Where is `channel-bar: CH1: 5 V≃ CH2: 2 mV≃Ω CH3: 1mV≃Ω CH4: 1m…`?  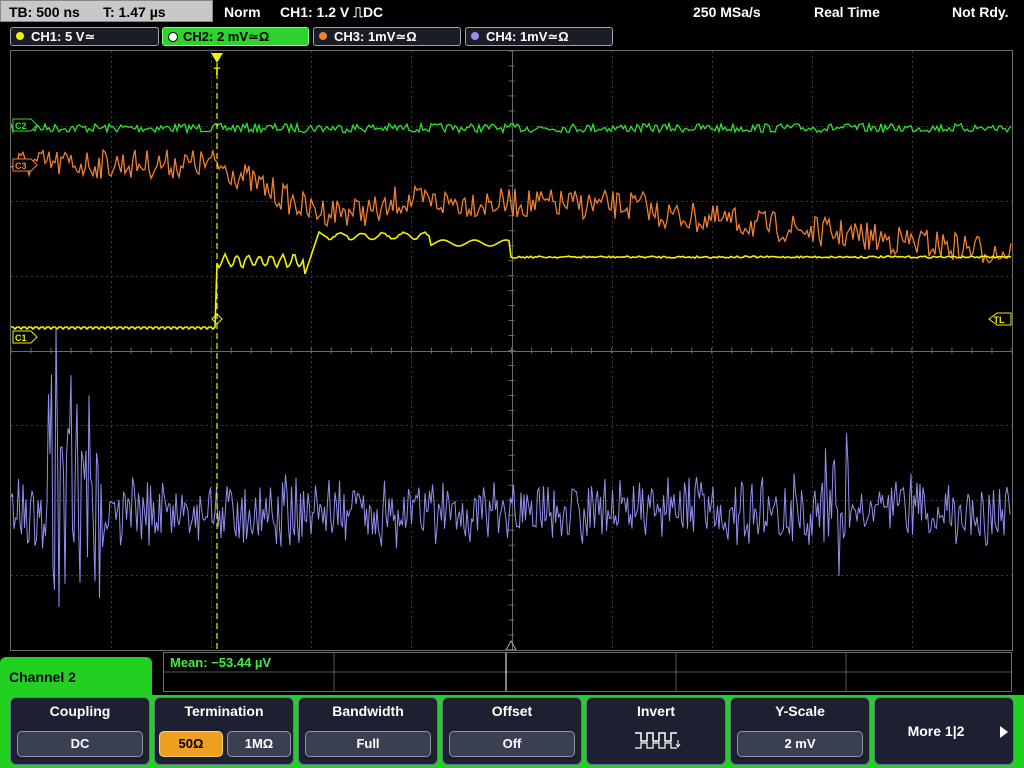
channel-bar: CH1: 5 V≃ CH2: 2 mV≃Ω CH3: 1mV≃Ω CH4: 1m… is located at coordinates (512, 37).